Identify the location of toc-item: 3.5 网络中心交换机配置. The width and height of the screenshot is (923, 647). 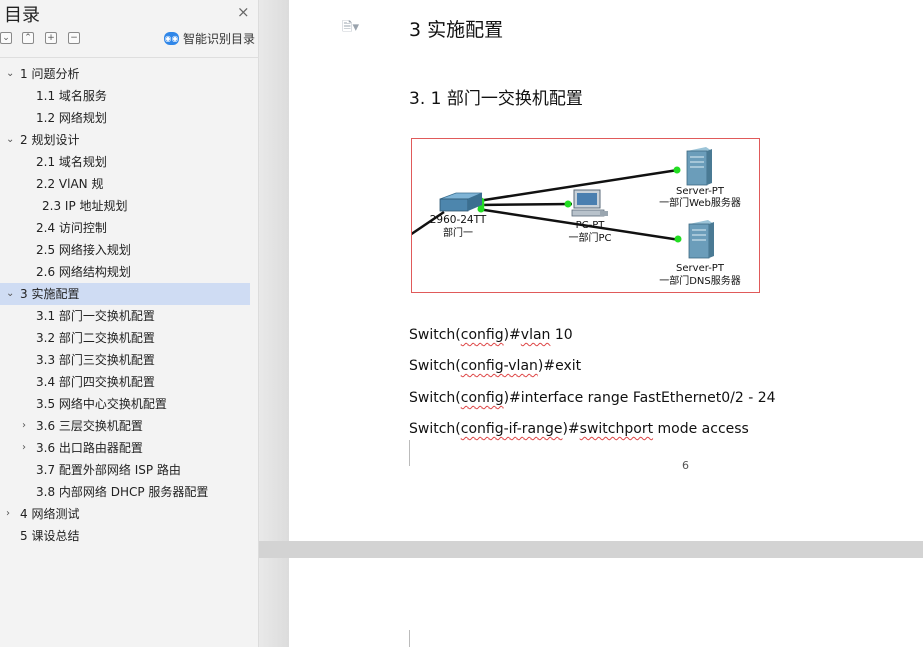
(129, 404).